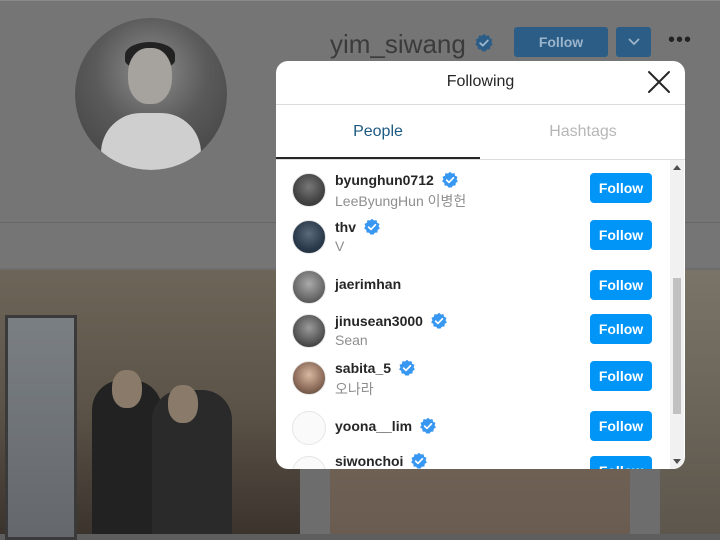 The image size is (720, 540). Describe the element at coordinates (378, 132) in the screenshot. I see `tab-people: People` at that location.